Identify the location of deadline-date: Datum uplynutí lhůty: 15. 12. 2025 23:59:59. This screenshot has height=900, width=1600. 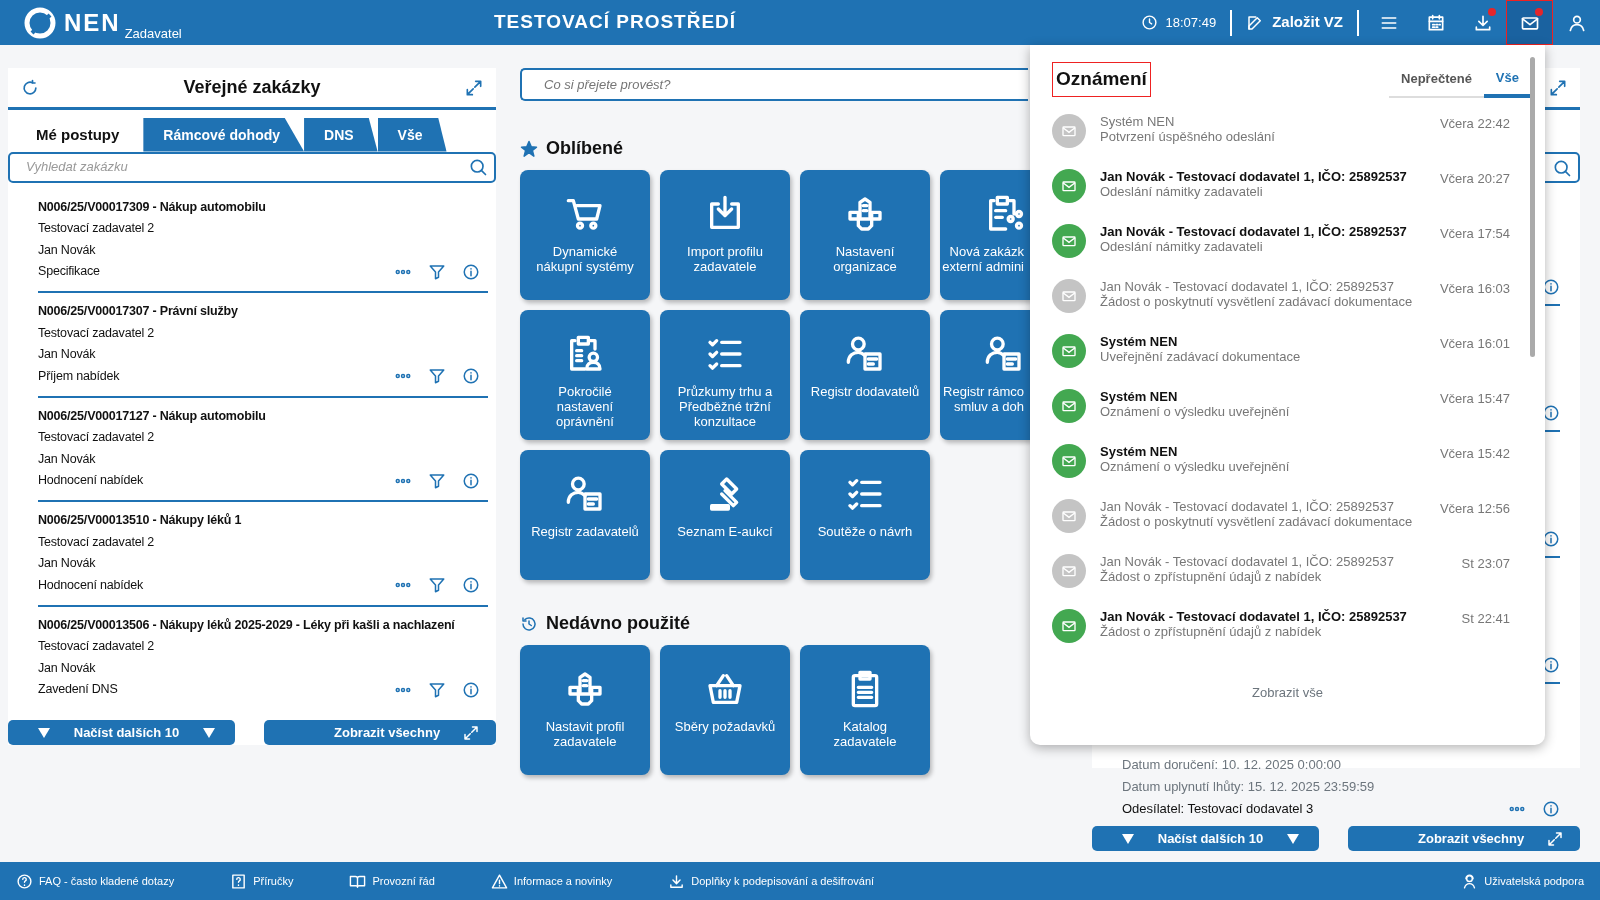
(1249, 787).